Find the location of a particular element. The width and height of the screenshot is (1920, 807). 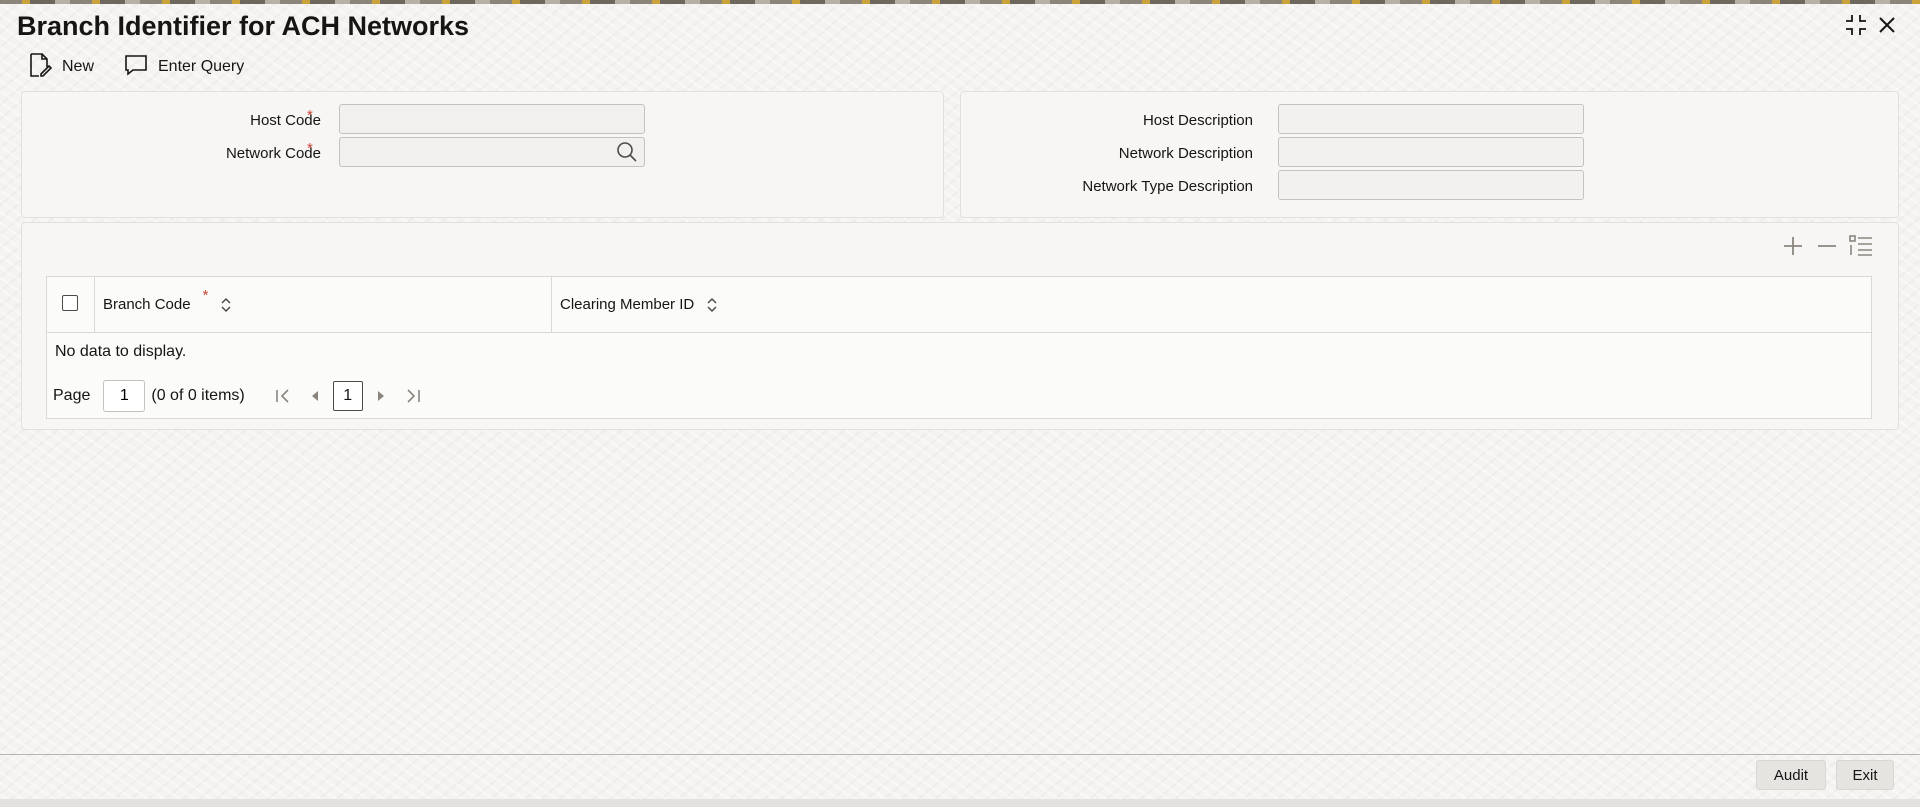

host-description-field is located at coordinates (1431, 119).